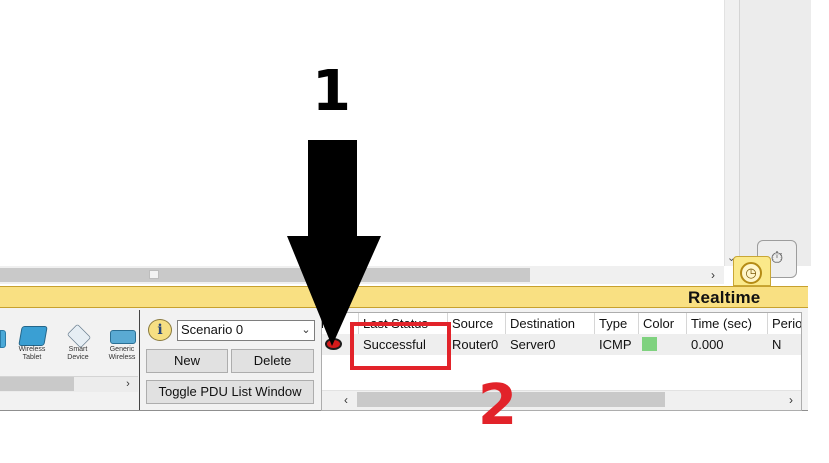 Image resolution: width=829 pixels, height=463 pixels. Describe the element at coordinates (3, 339) in the screenshot. I see `device-partial-icon` at that location.